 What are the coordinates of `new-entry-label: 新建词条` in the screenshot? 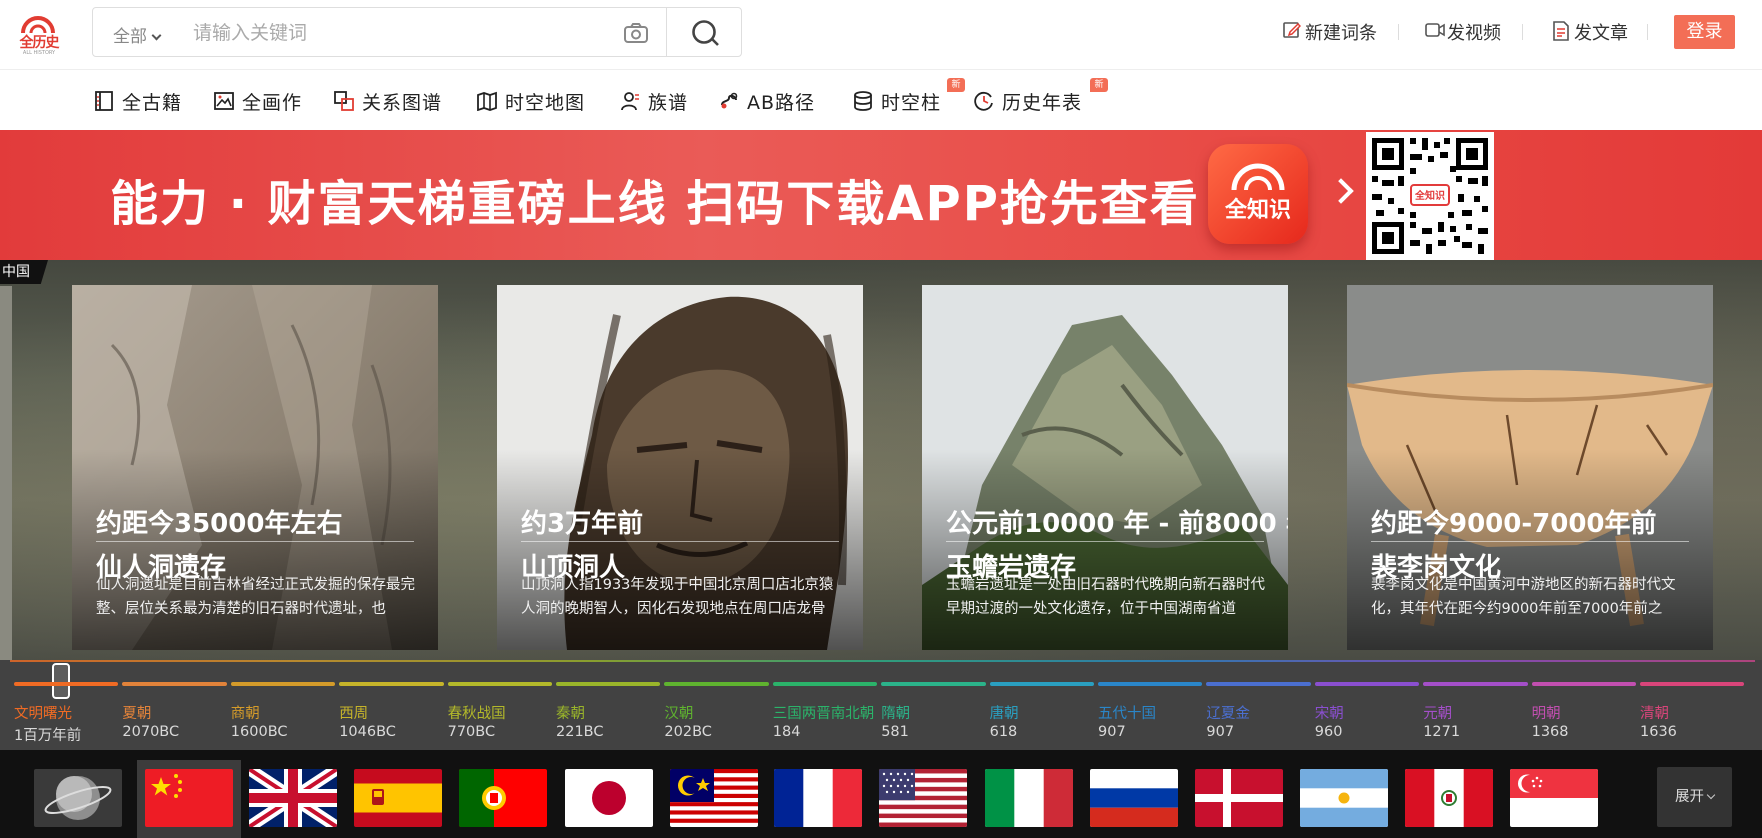 It's located at (1341, 33).